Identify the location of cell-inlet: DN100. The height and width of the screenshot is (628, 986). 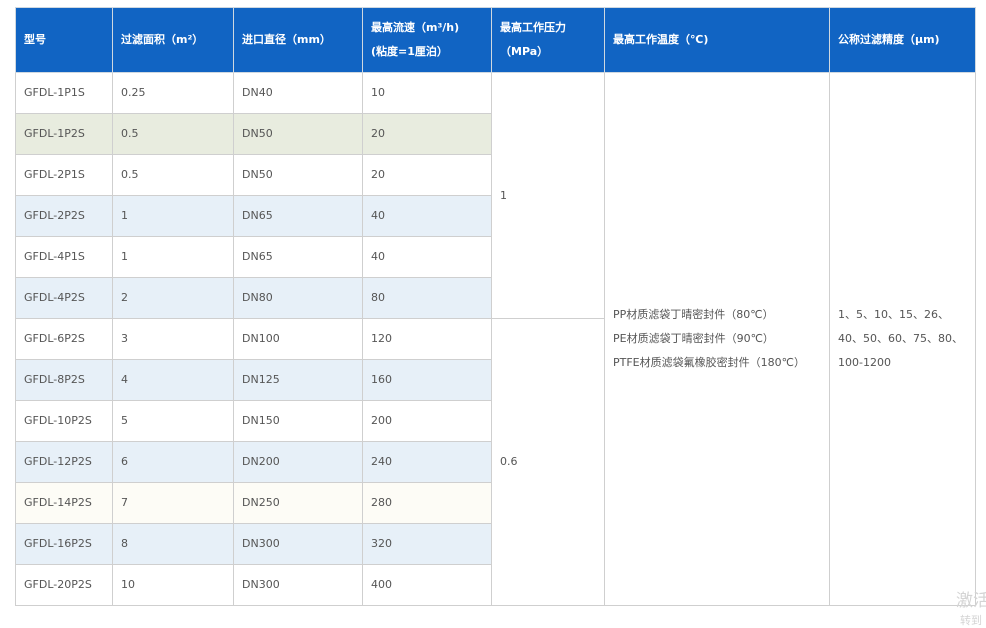
(298, 339).